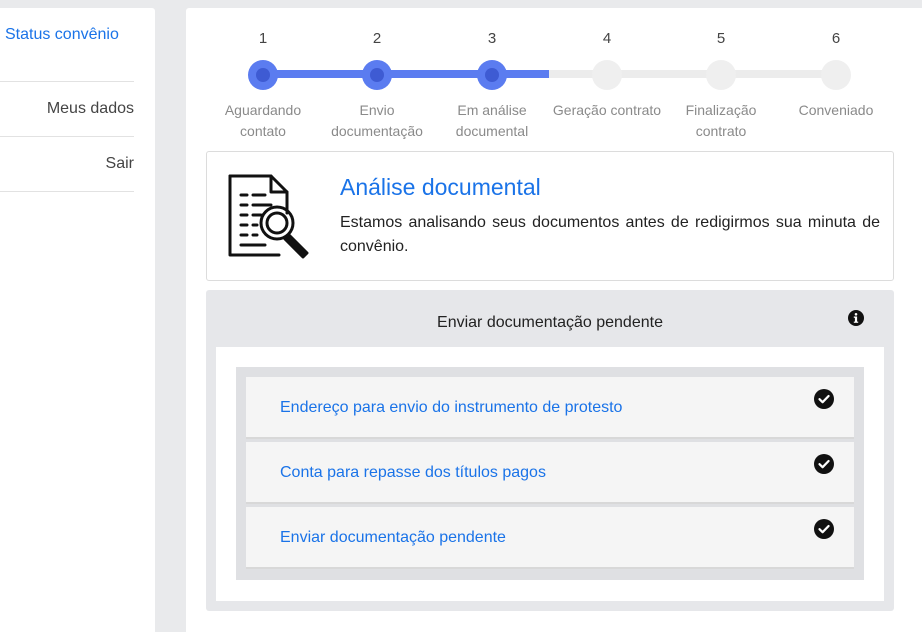  I want to click on step-label: Geração contrato, so click(607, 110).